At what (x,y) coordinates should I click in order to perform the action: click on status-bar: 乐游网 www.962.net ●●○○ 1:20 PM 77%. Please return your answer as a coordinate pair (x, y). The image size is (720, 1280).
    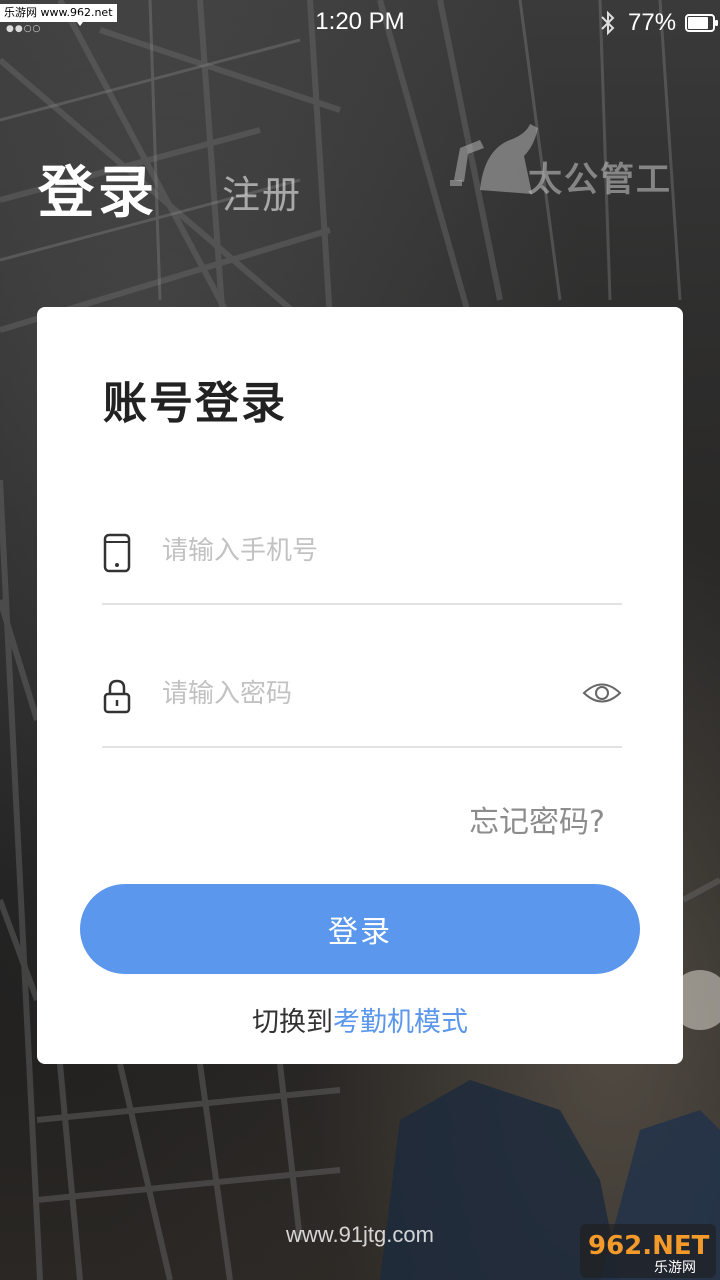
    Looking at the image, I should click on (360, 22).